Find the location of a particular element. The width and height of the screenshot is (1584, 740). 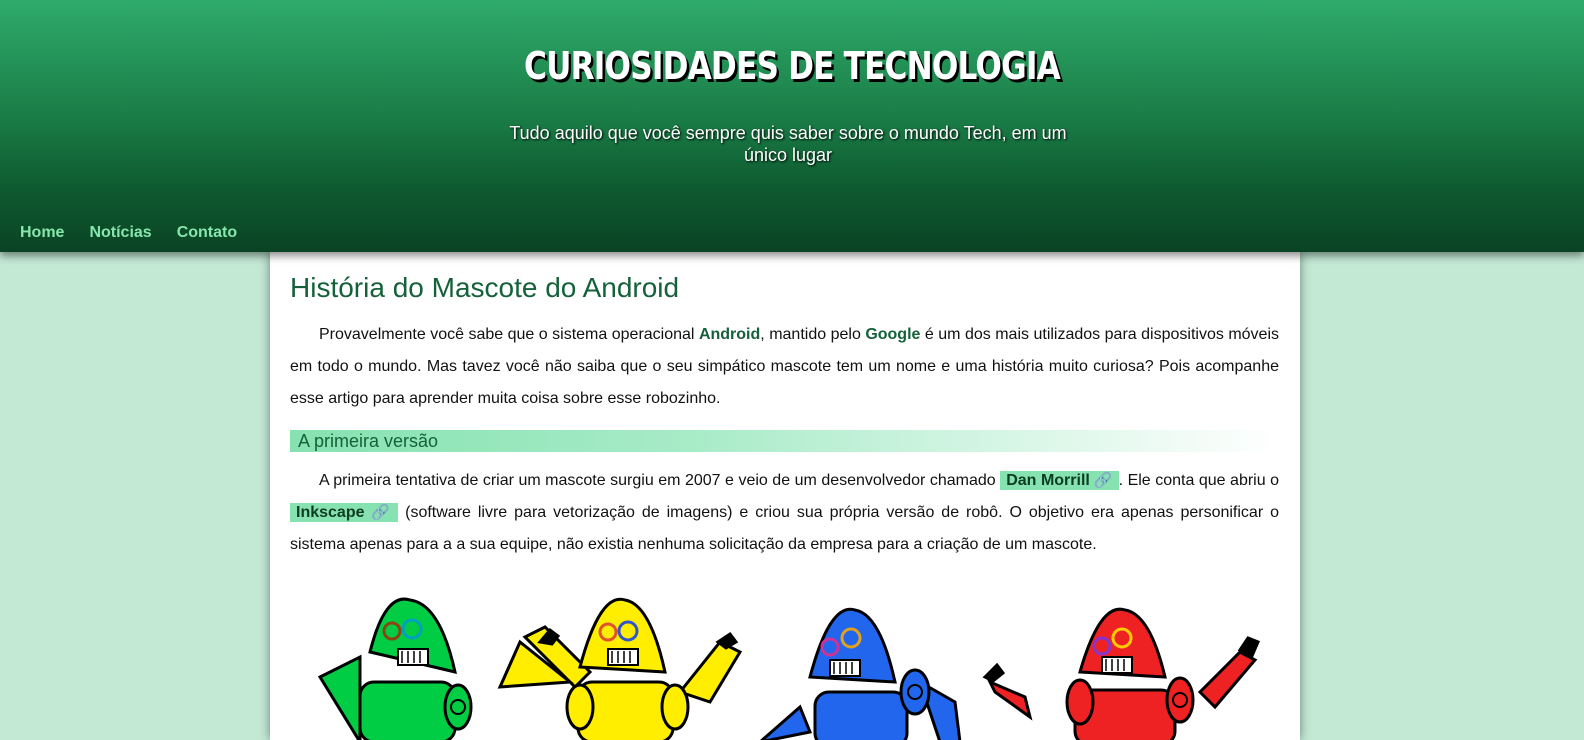

green-robot is located at coordinates (395, 668).